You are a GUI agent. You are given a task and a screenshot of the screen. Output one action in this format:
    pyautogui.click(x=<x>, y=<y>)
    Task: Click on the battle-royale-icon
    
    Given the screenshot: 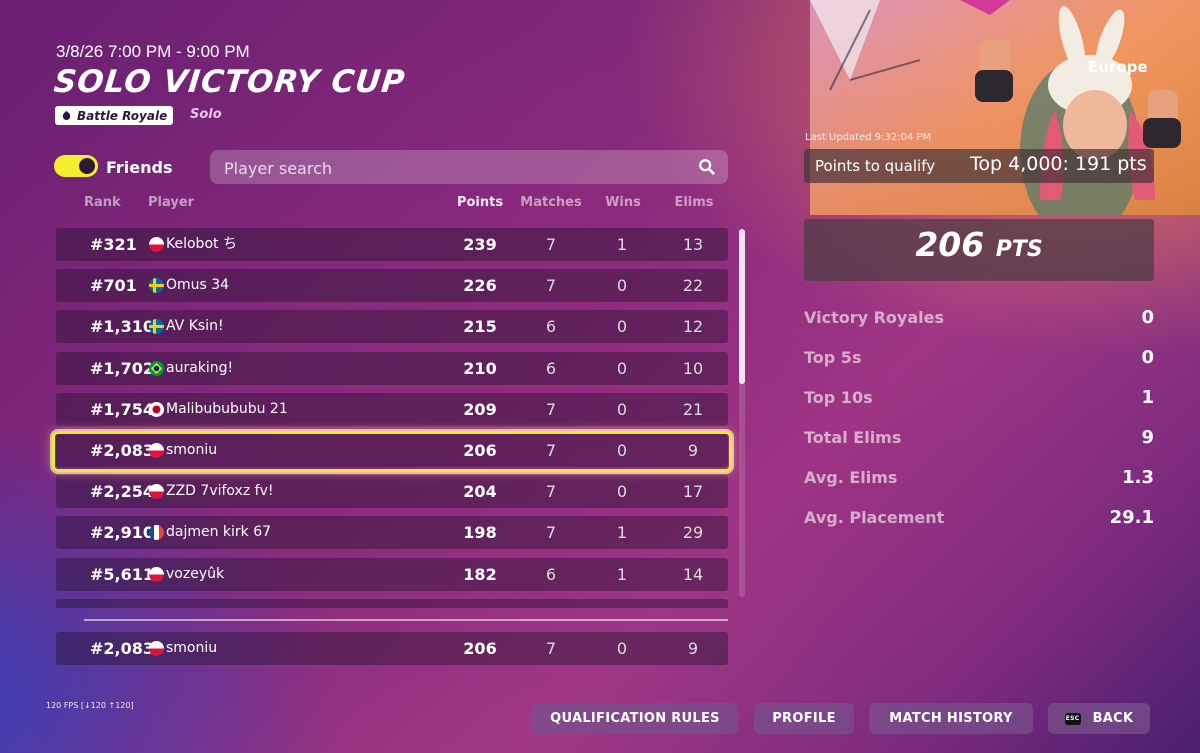 What is the action you would take?
    pyautogui.click(x=66, y=115)
    